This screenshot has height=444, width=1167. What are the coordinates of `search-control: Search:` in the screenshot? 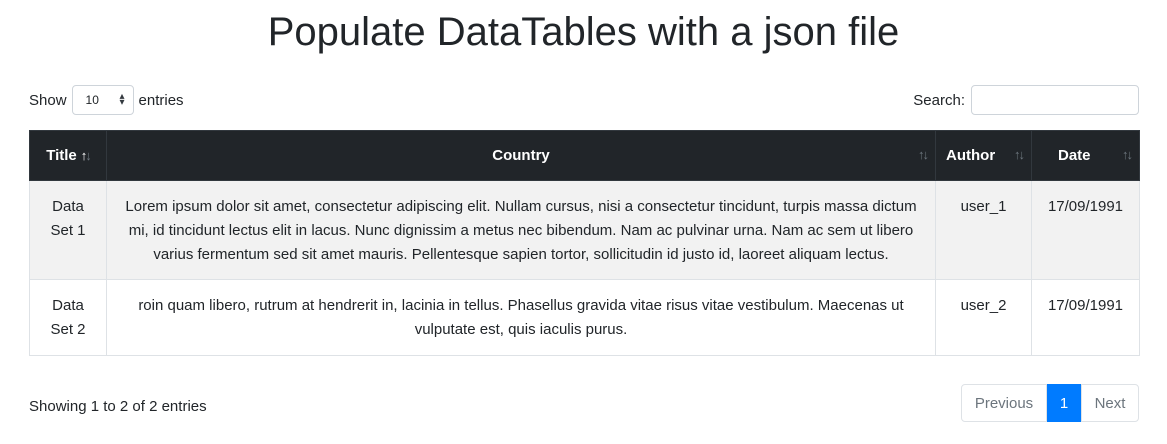 It's located at (1026, 100).